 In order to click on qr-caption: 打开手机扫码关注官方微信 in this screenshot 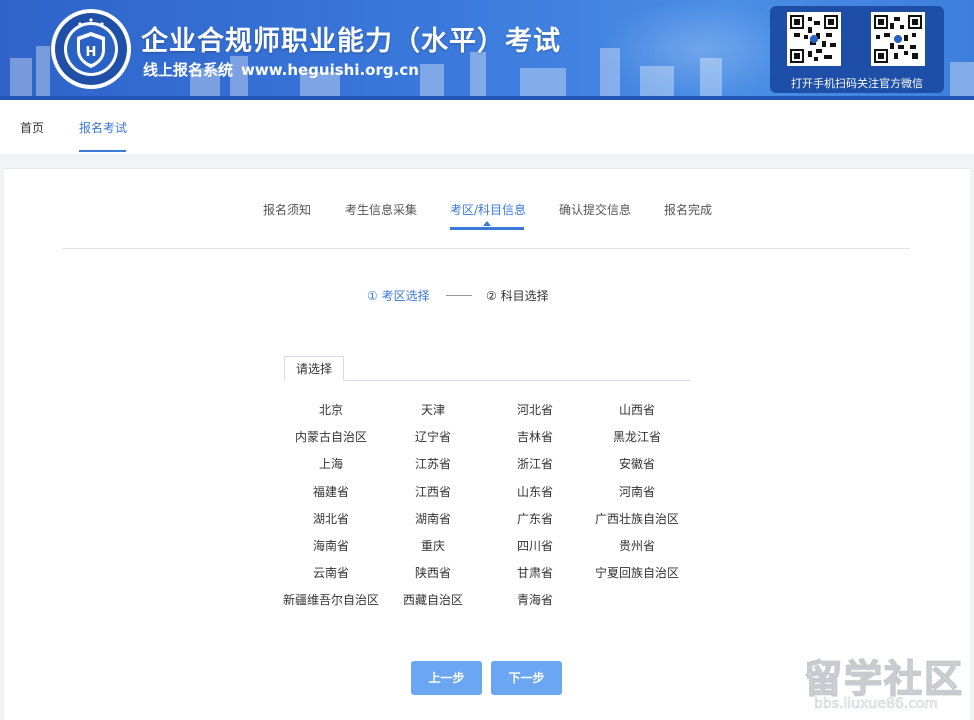, I will do `click(857, 83)`.